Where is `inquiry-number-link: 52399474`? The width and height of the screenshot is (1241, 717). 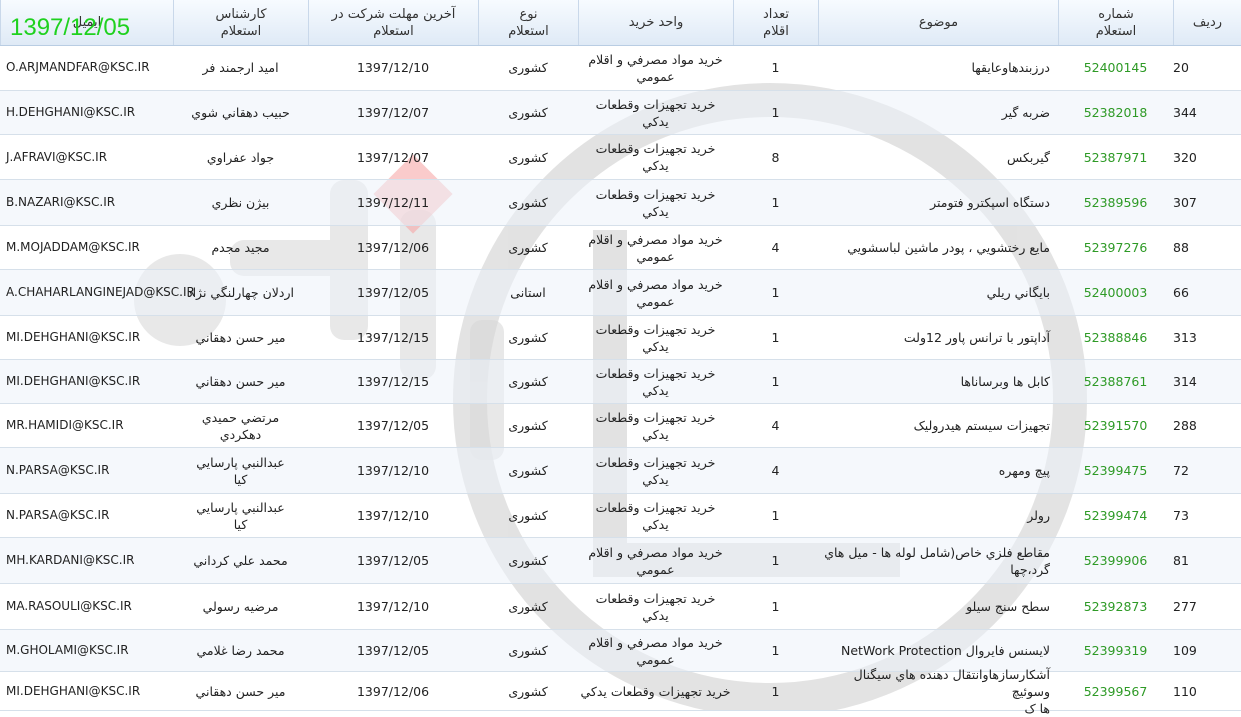
inquiry-number-link: 52399474 is located at coordinates (1115, 515).